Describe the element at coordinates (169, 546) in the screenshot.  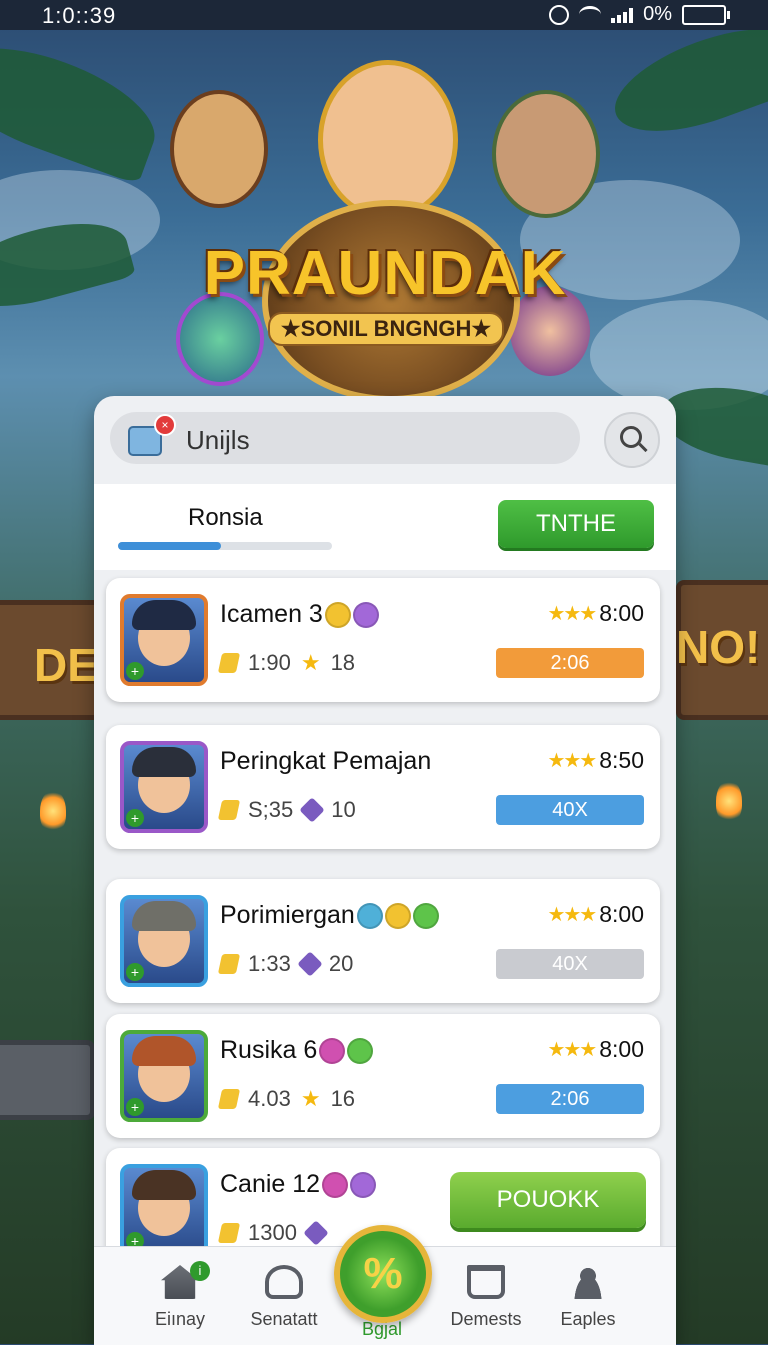
I see `filter-progress-fill` at that location.